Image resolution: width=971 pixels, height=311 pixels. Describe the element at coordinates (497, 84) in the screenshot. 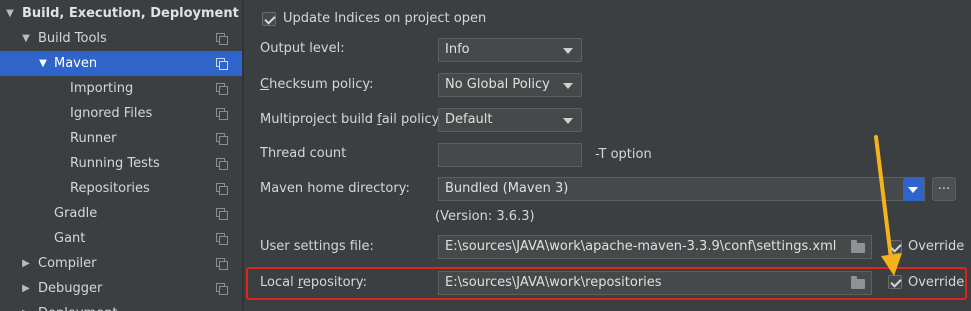

I see `checksum-policy-value: No Global Policy` at that location.